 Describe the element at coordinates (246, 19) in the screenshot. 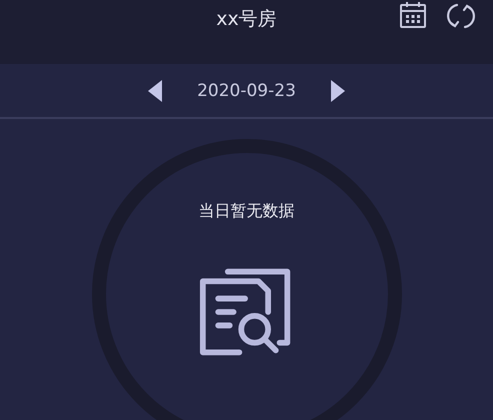

I see `page-title: xx号房` at that location.